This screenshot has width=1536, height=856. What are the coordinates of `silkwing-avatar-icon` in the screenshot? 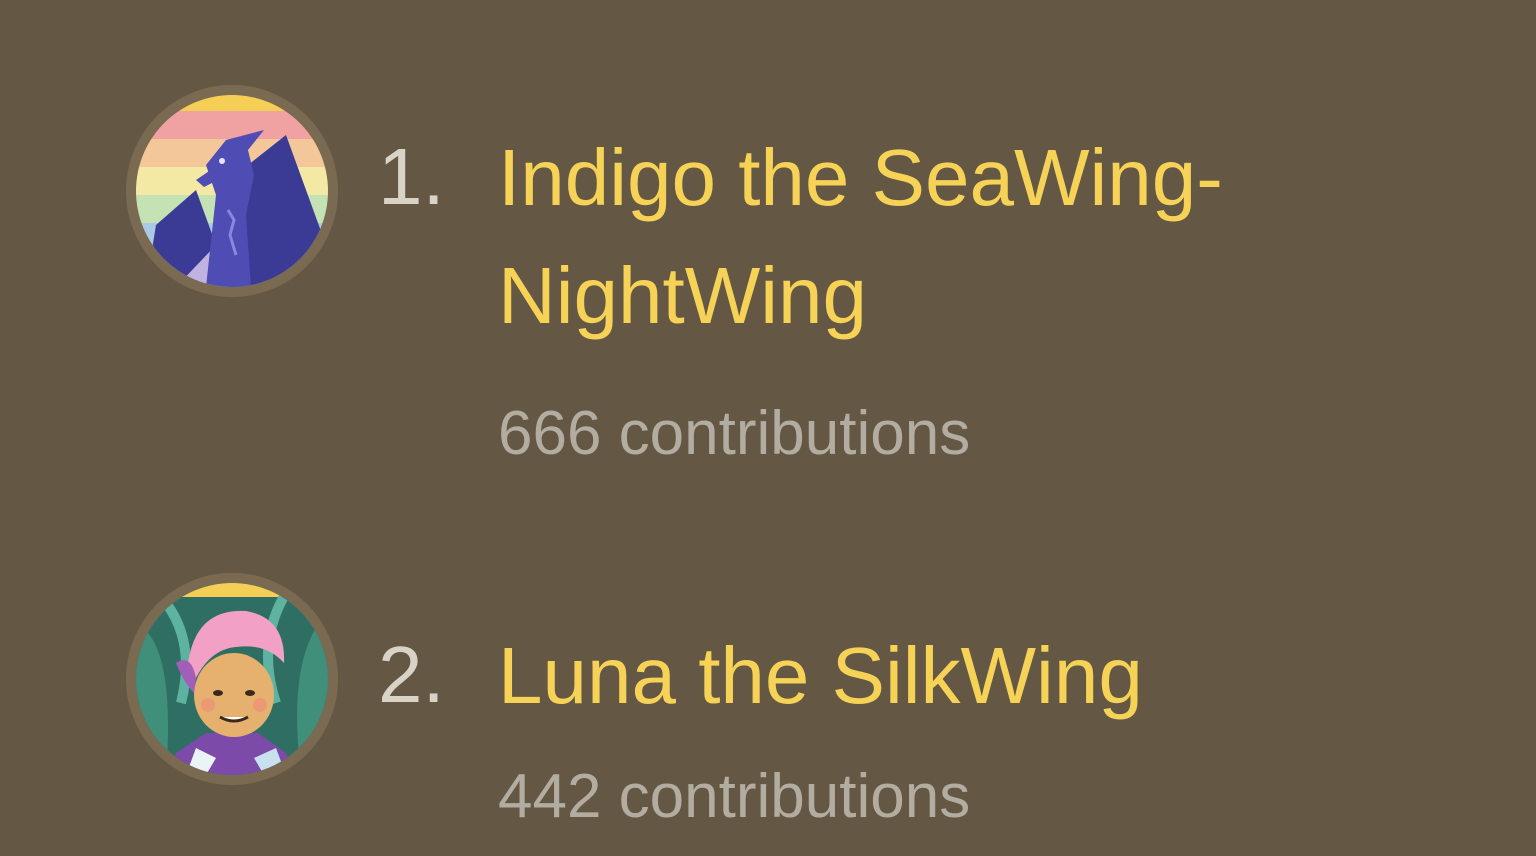 It's located at (232, 679).